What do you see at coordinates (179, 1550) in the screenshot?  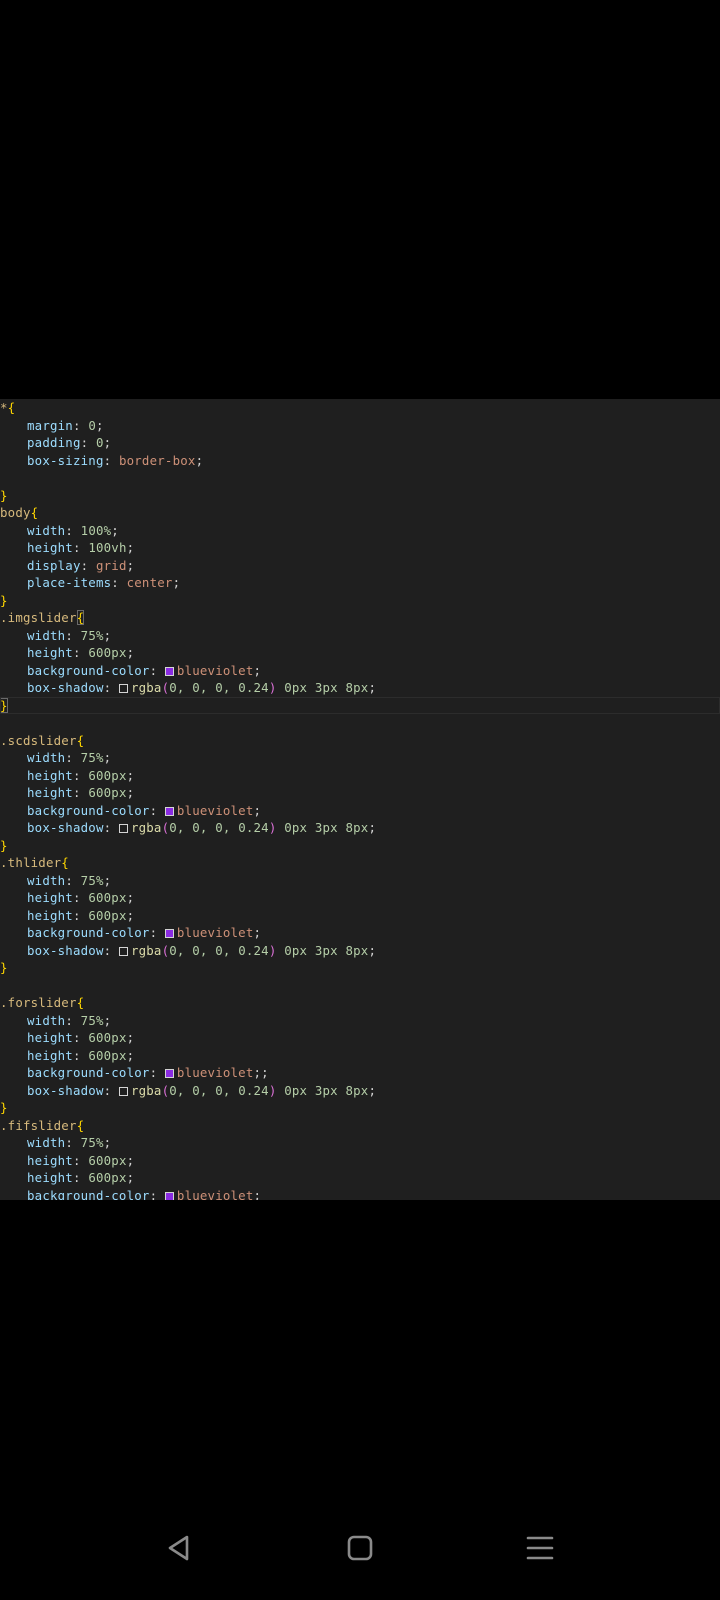 I see `back-button` at bounding box center [179, 1550].